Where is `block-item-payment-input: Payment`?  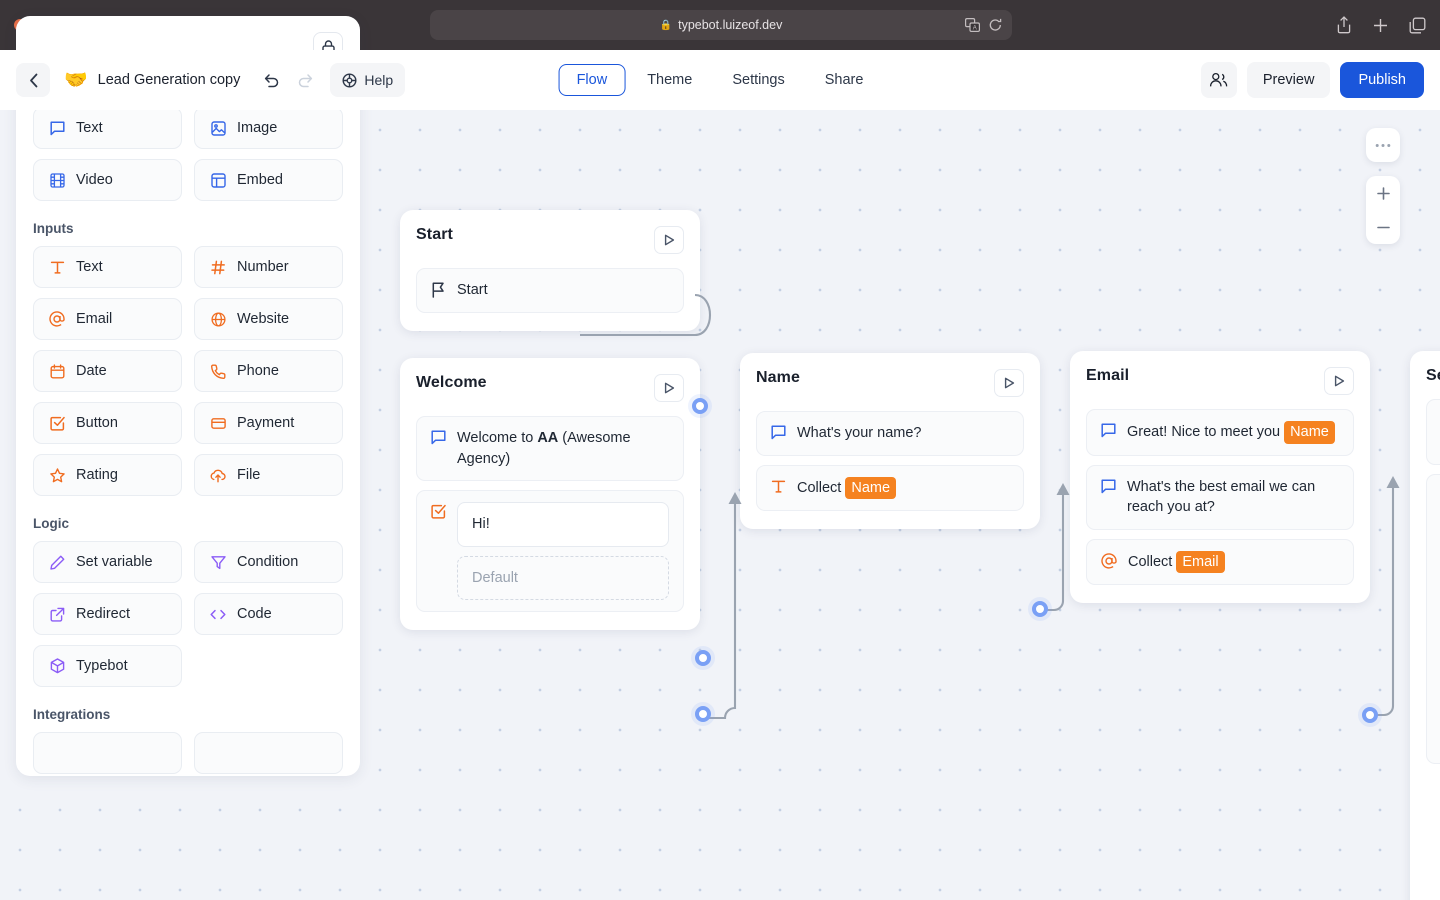
block-item-payment-input: Payment is located at coordinates (268, 423).